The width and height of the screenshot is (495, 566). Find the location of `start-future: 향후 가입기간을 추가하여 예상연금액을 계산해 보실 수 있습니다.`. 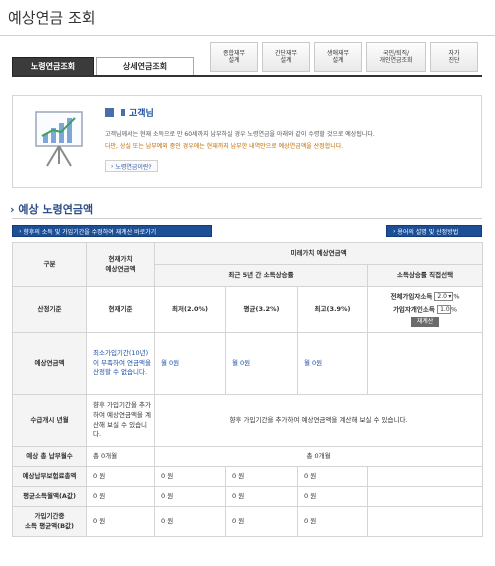

start-future: 향후 가입기간을 추가하여 예상연금액을 계산해 보실 수 있습니다. is located at coordinates (318, 420).